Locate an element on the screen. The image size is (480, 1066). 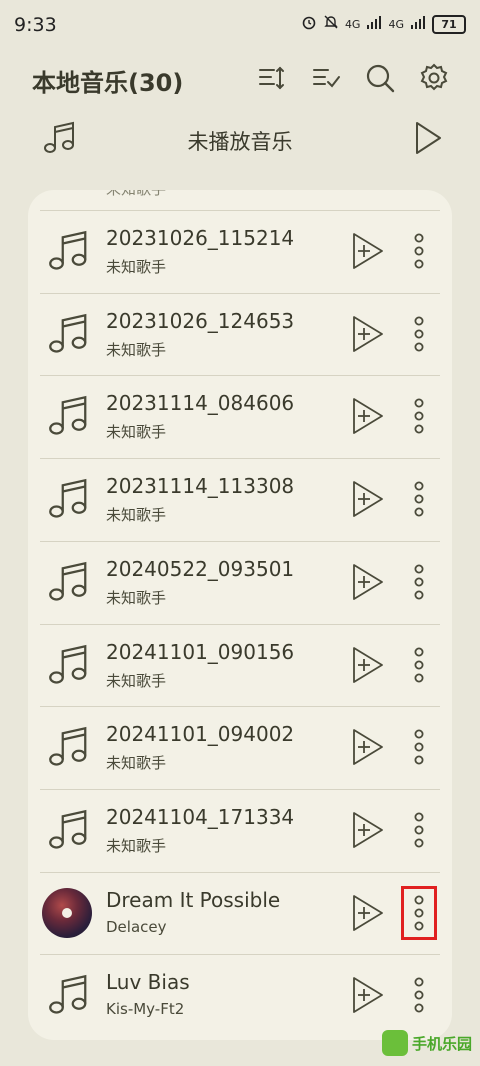
list-item: 20240522_093501 未知歌手 is located at coordinates (240, 581).